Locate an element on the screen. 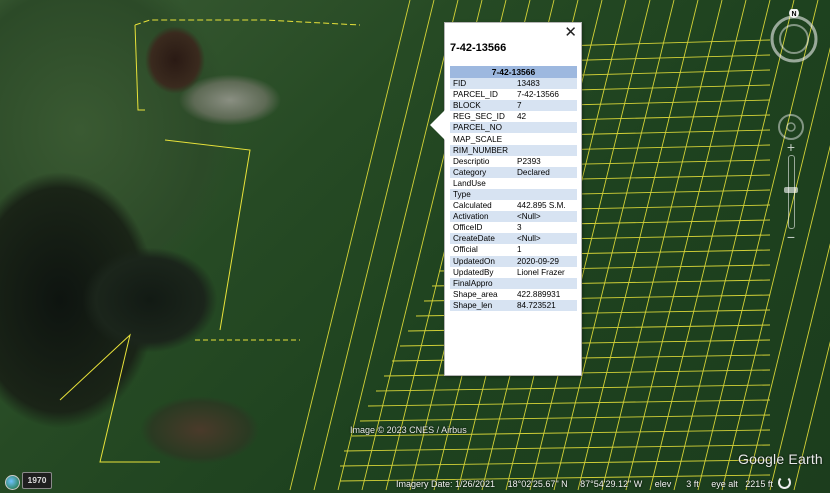 This screenshot has height=493, width=830. attribute-row: Activation <Null> is located at coordinates (513, 217).